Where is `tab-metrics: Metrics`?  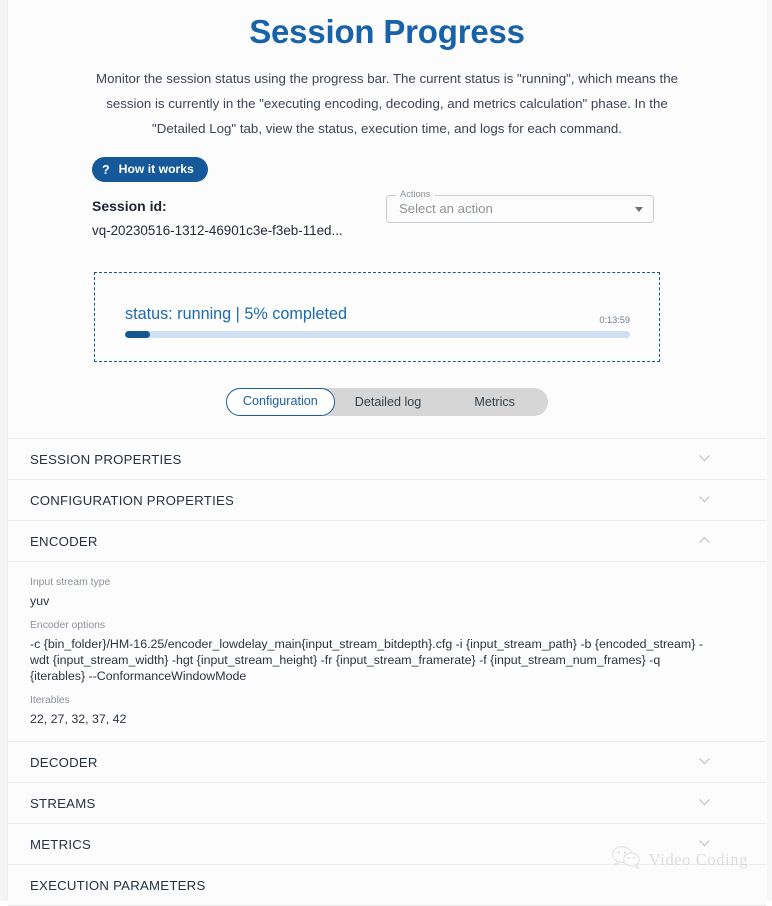 tab-metrics: Metrics is located at coordinates (494, 402).